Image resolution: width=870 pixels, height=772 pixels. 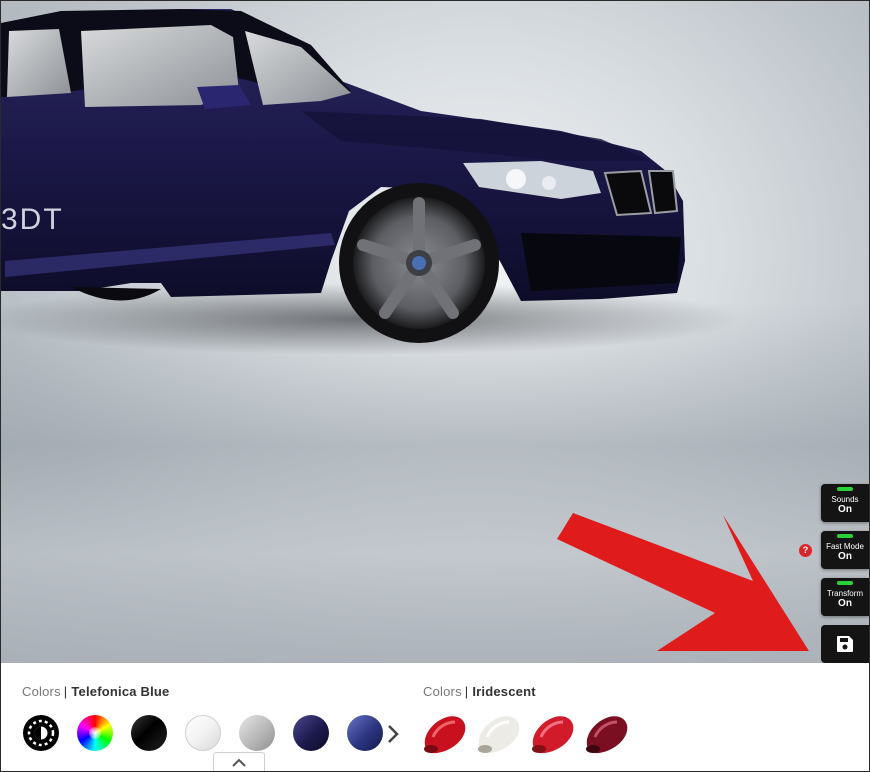 I want to click on floppy-disk-icon, so click(x=845, y=644).